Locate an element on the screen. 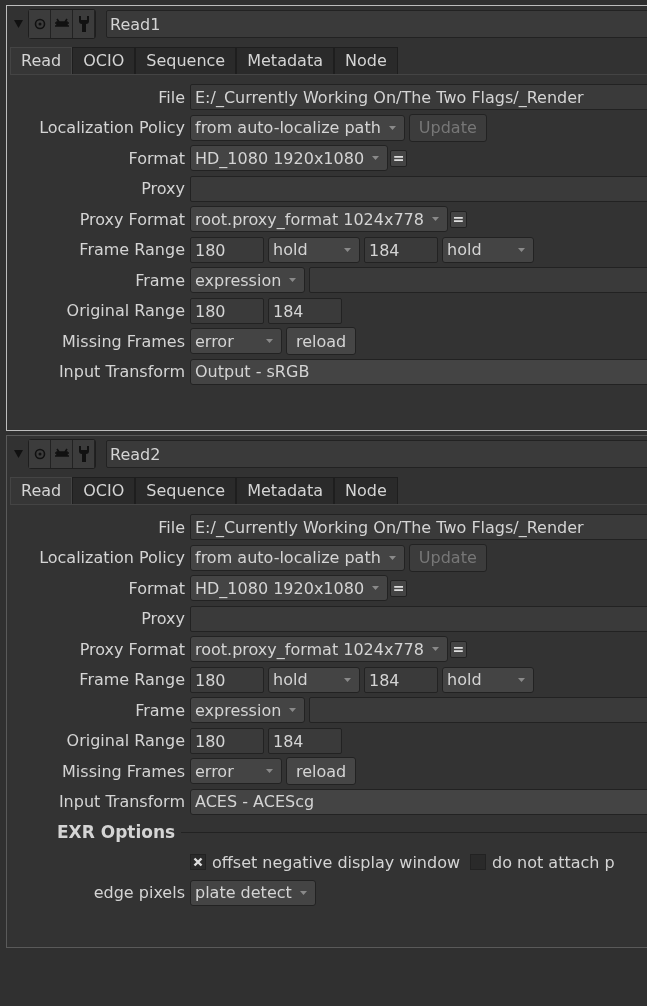 The height and width of the screenshot is (1006, 647). dropdown: ACES - ACEScg is located at coordinates (418, 801).